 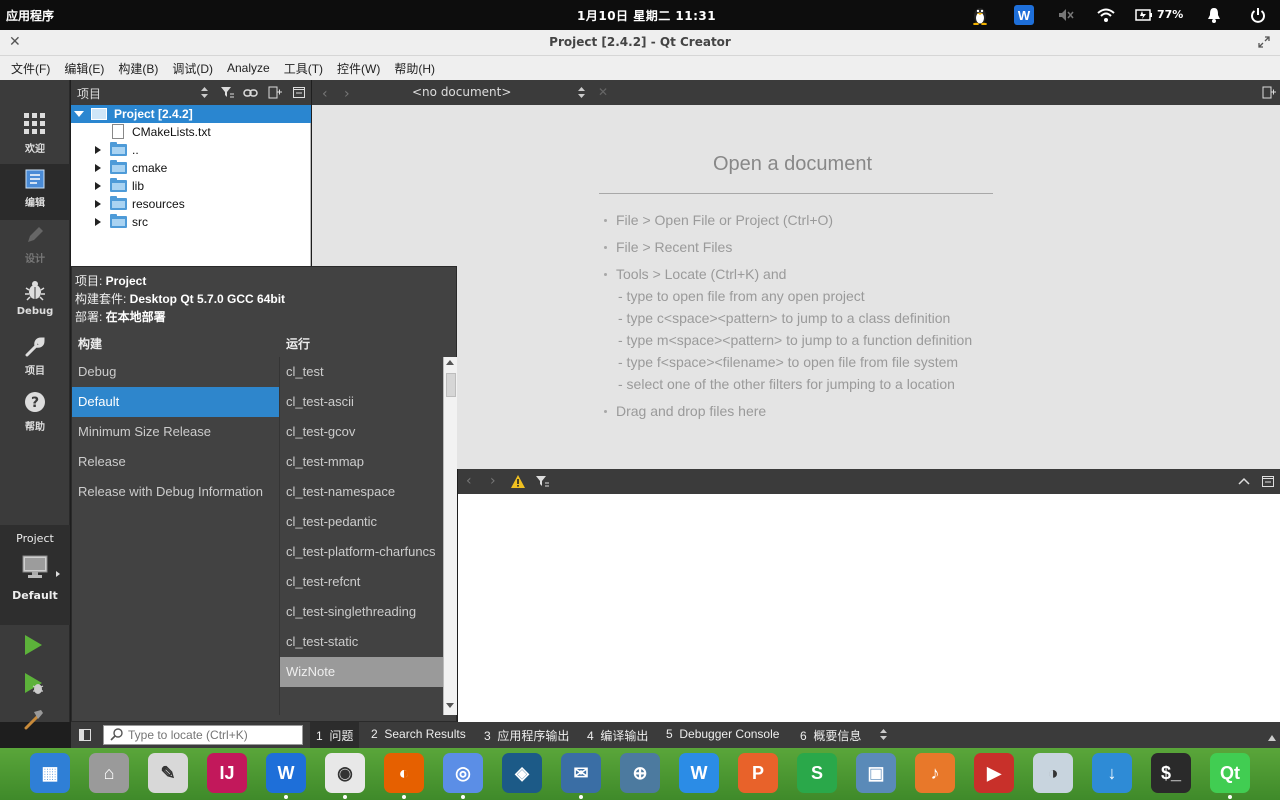 What do you see at coordinates (518, 483) in the screenshot?
I see `warning-icon` at bounding box center [518, 483].